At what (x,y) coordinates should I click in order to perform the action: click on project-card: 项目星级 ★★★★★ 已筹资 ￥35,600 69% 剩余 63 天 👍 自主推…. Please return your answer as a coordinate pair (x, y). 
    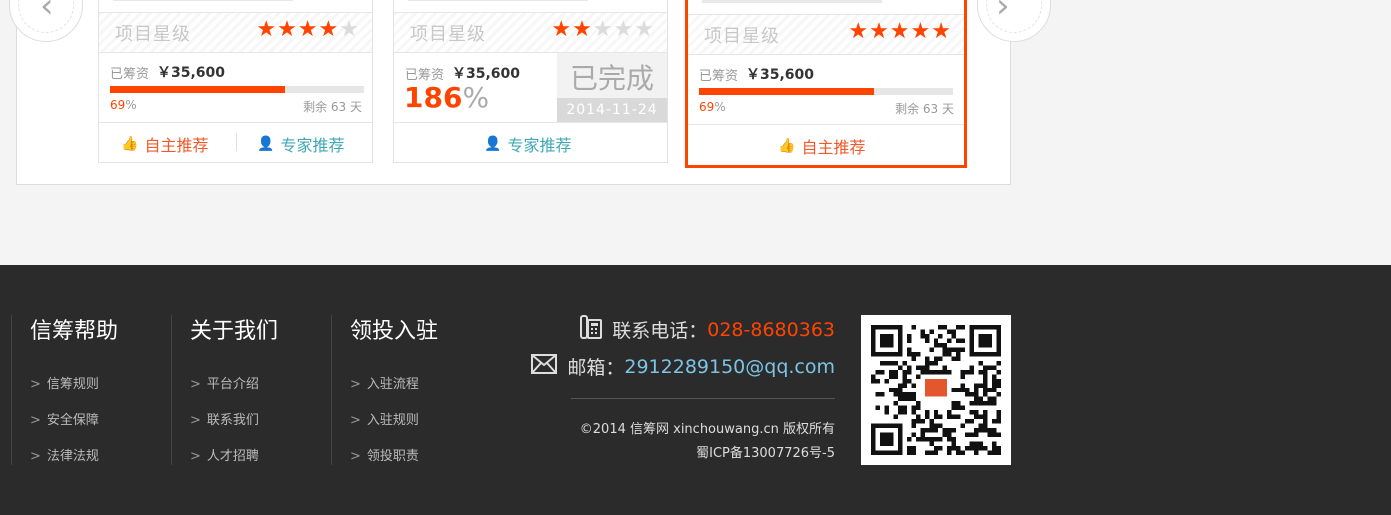
    Looking at the image, I should click on (235, 81).